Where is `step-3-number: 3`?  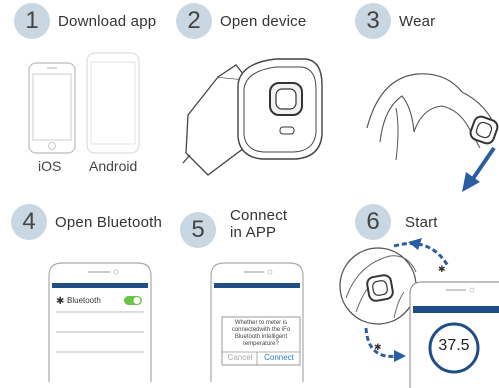 step-3-number: 3 is located at coordinates (373, 21).